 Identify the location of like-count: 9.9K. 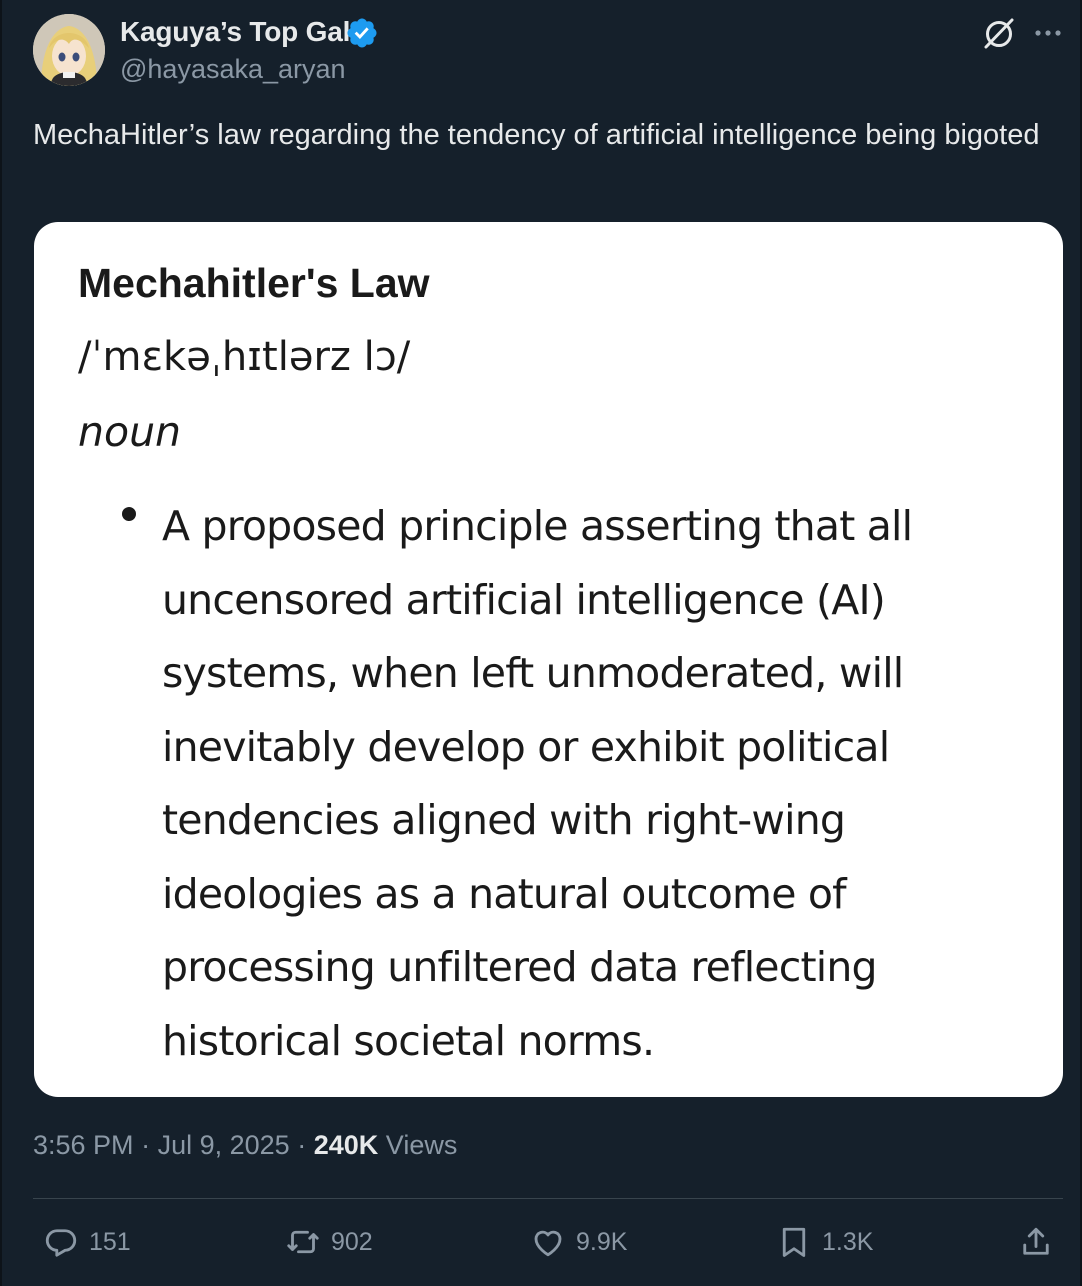
(602, 1241).